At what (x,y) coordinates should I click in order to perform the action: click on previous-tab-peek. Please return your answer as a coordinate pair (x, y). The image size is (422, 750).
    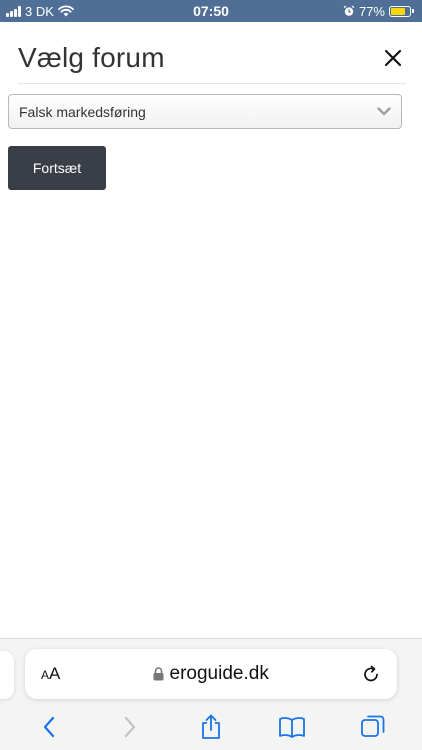
    Looking at the image, I should click on (7, 675).